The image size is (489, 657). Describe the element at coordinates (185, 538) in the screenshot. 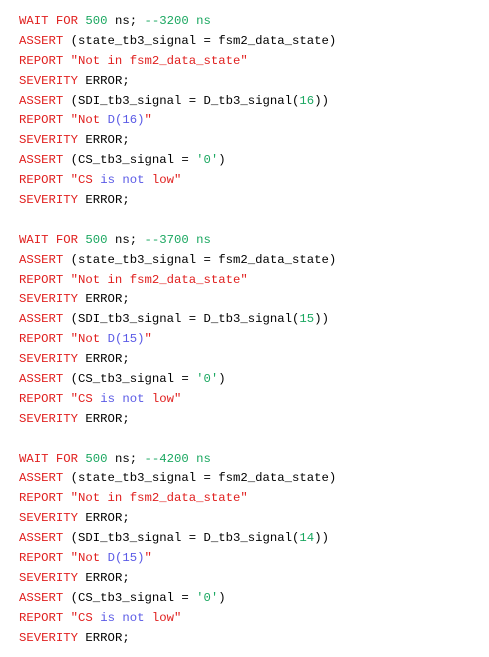

I see `code-token-id: (SDI_tb3_signal = D_tb3_signal(` at that location.